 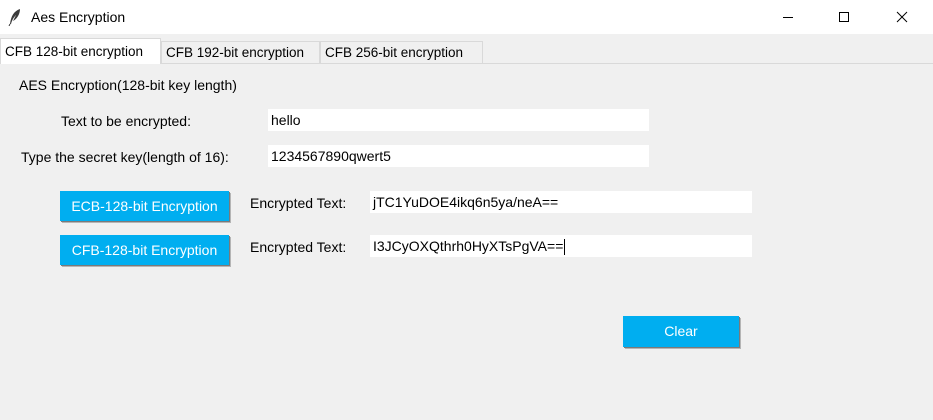 I want to click on text-caret, so click(x=565, y=247).